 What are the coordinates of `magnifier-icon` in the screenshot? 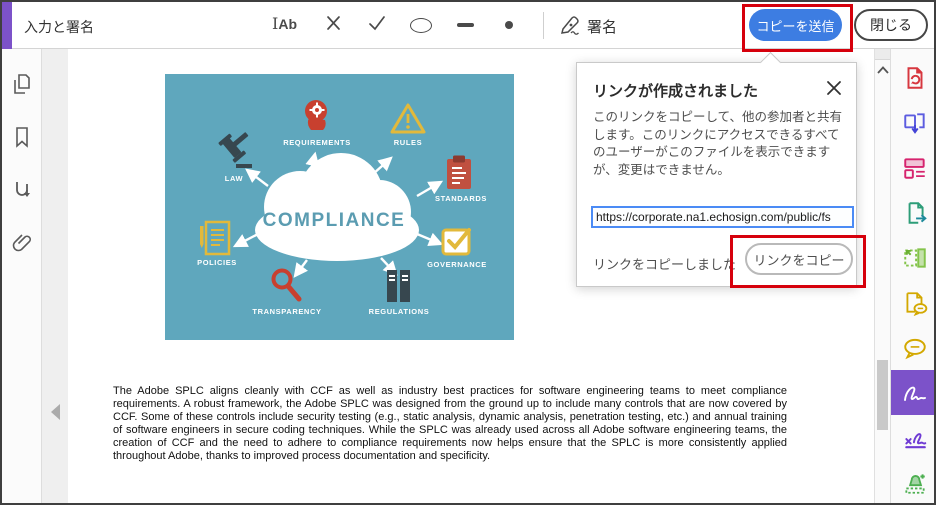 It's located at (286, 288).